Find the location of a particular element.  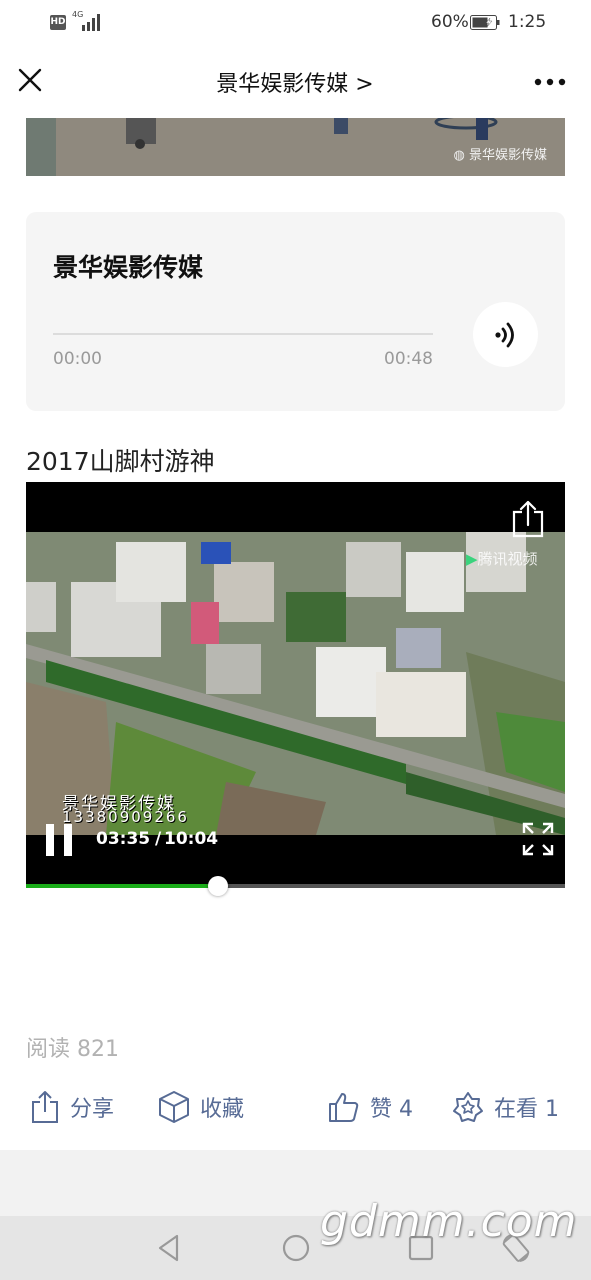

close-icon is located at coordinates (30, 80).